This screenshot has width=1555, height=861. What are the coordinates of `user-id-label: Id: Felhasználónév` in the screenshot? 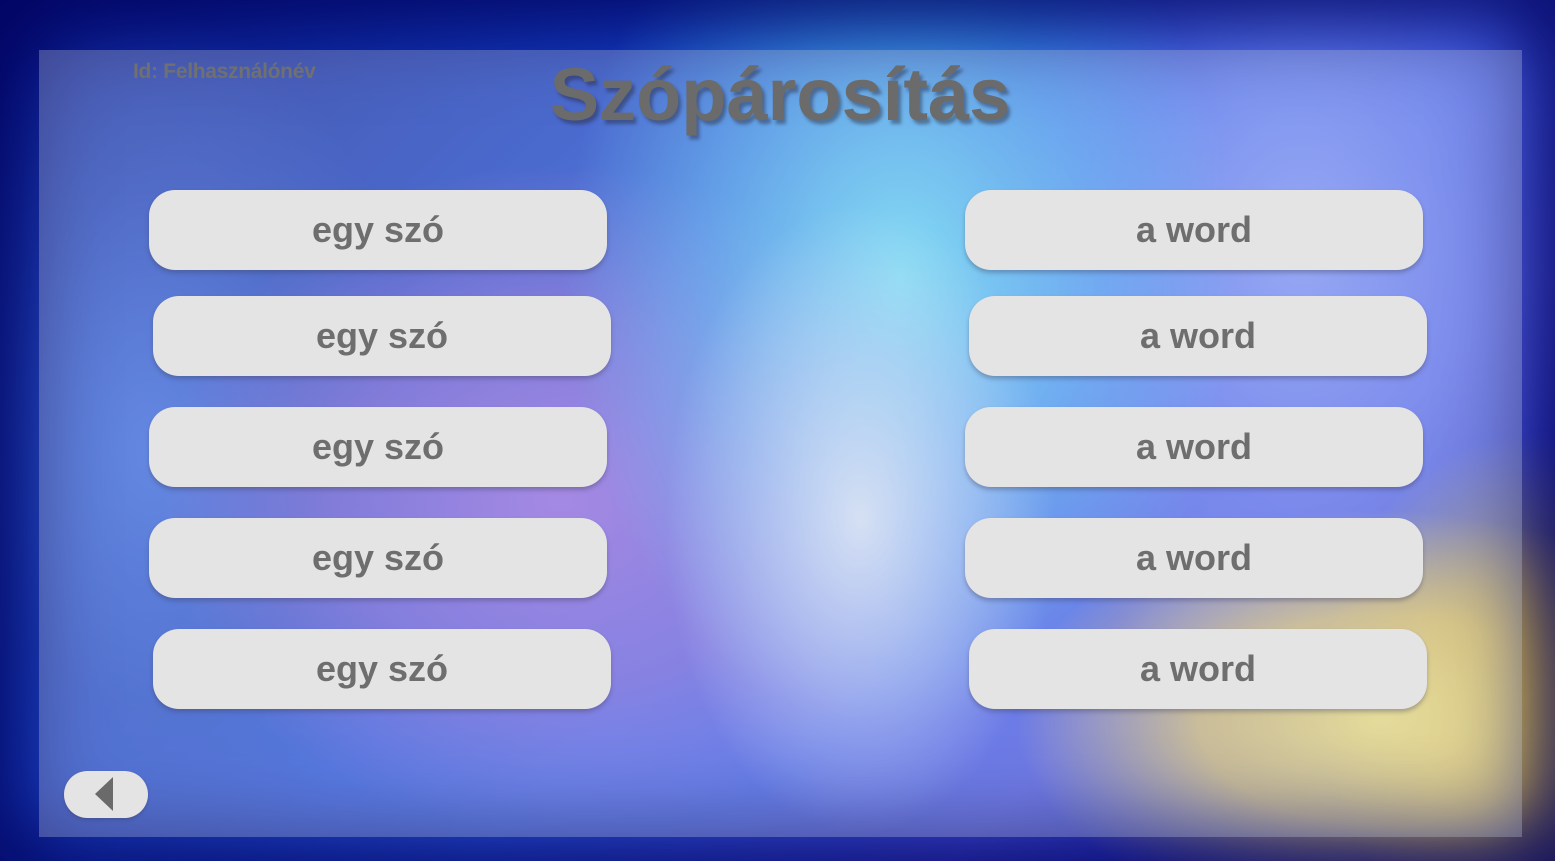 It's located at (224, 71).